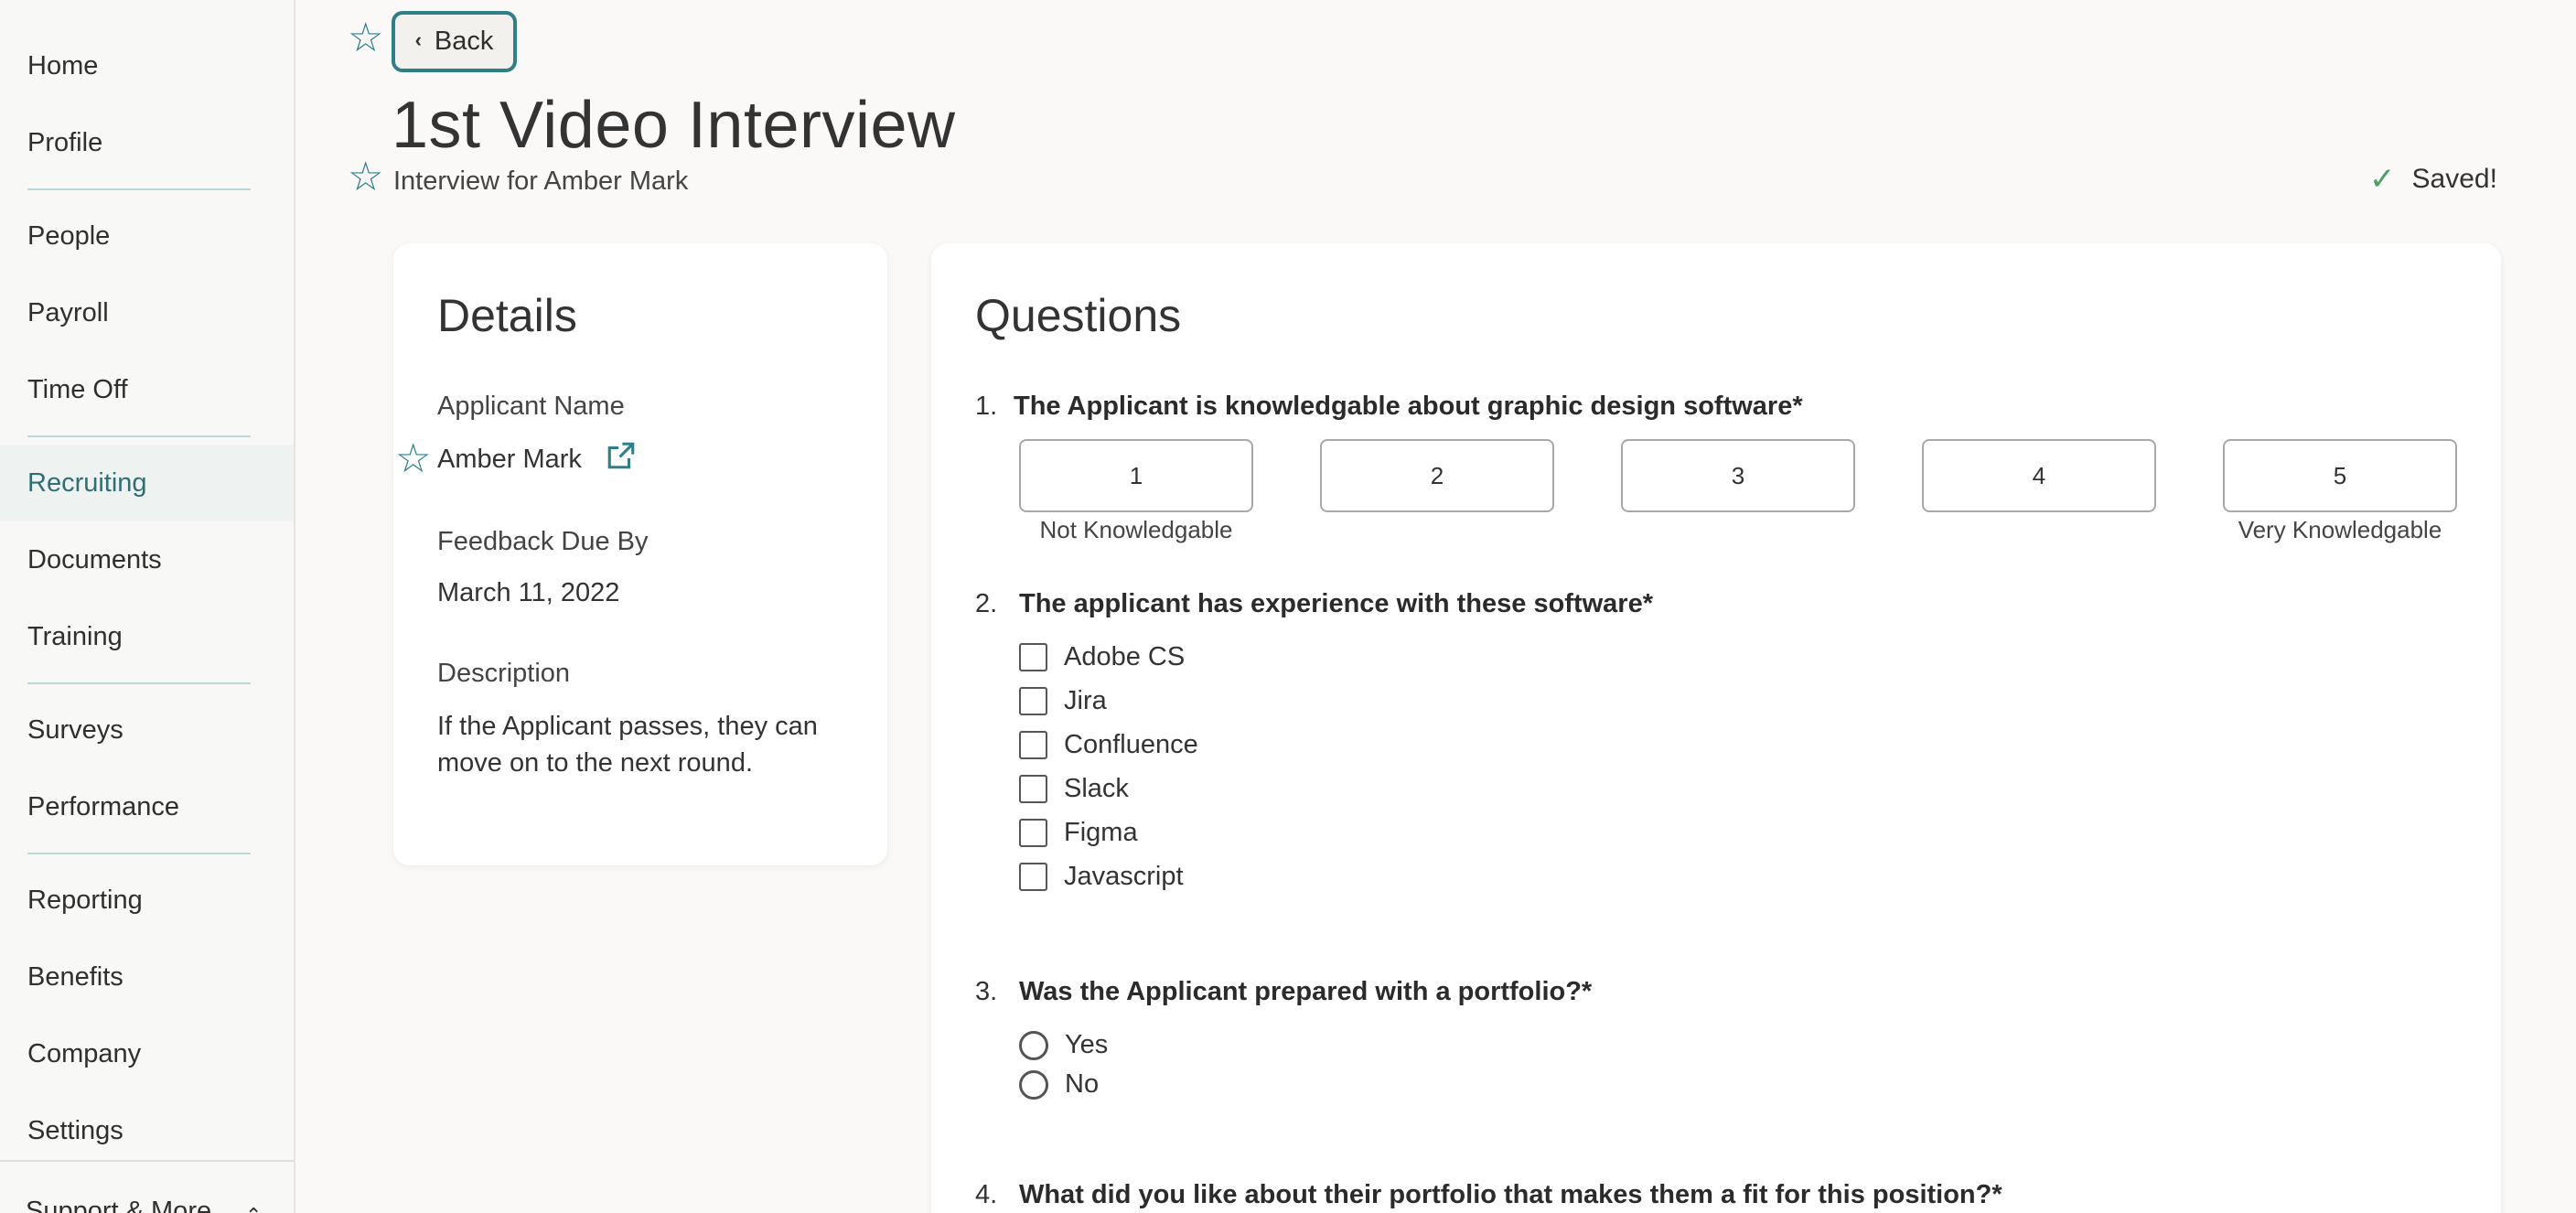 The width and height of the screenshot is (2576, 1213). I want to click on saved-status: ✓ Saved!, so click(2433, 179).